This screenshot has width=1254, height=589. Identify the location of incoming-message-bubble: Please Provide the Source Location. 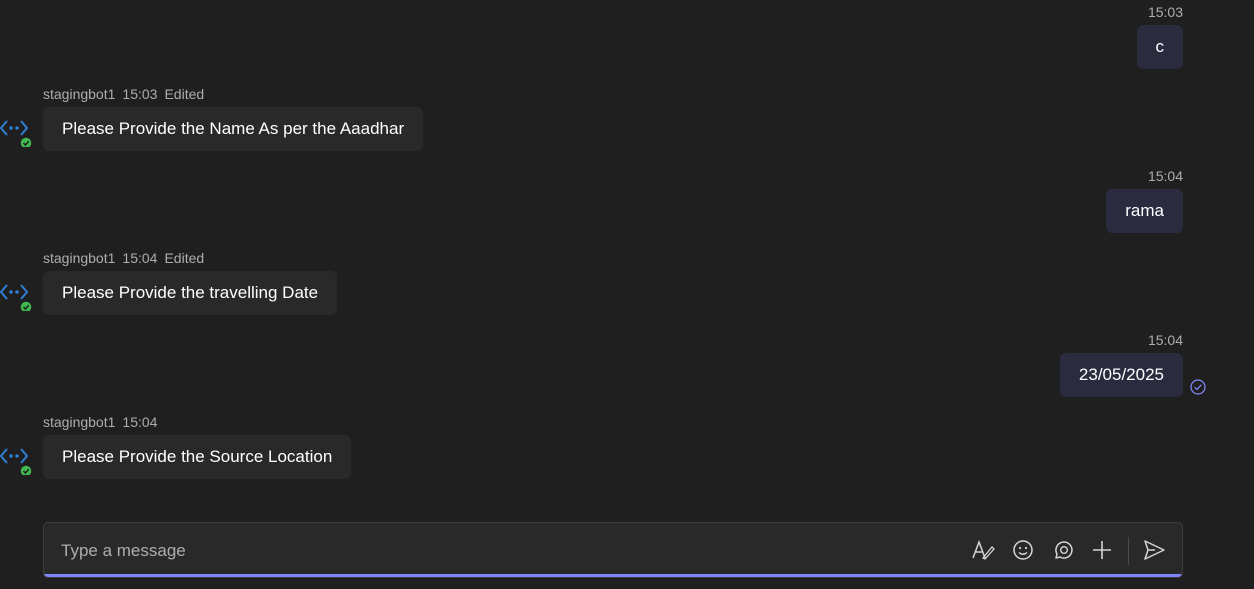
(197, 457).